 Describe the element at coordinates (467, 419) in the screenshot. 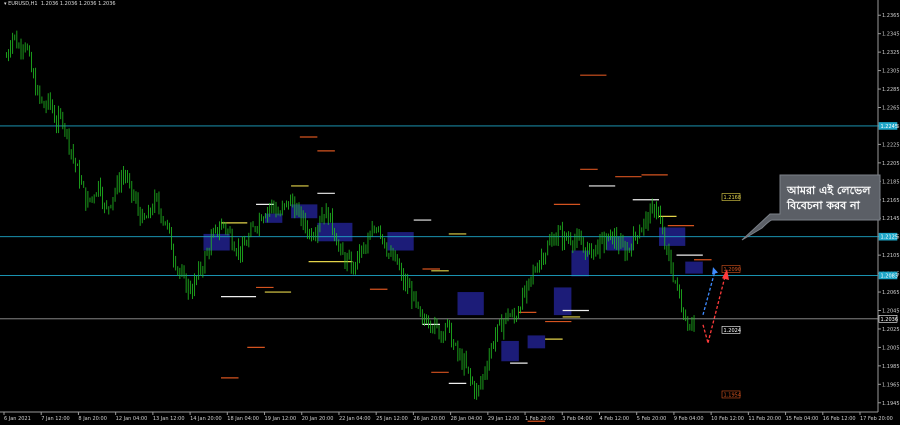

I see `x-tick-label: 28 Jan 04:00` at that location.